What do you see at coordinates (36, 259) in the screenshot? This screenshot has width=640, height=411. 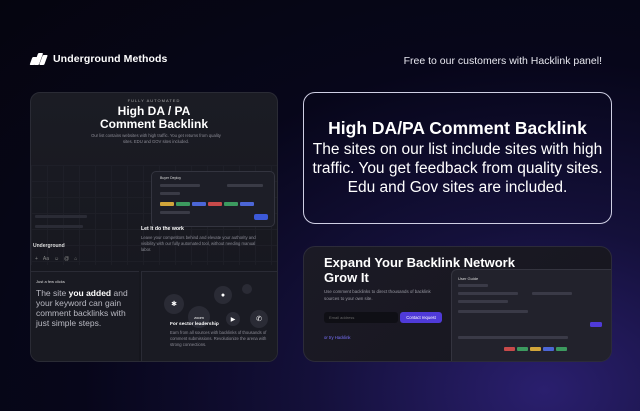 I see `add-icon: +` at bounding box center [36, 259].